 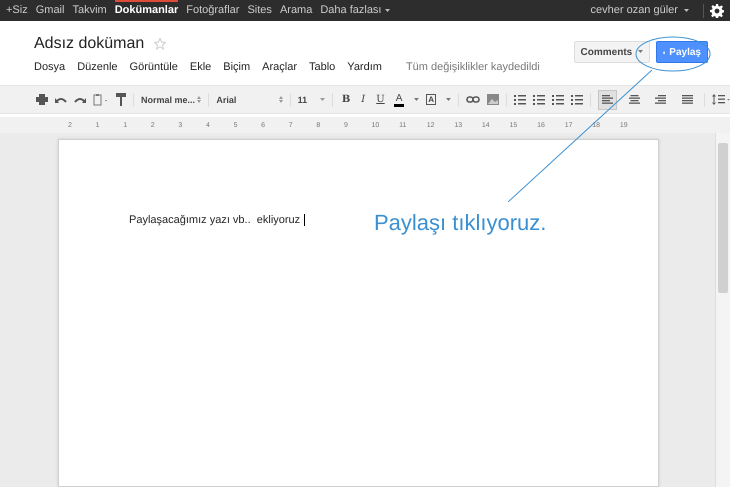 What do you see at coordinates (146, 10) in the screenshot?
I see `nav-link: Dokümanlar` at bounding box center [146, 10].